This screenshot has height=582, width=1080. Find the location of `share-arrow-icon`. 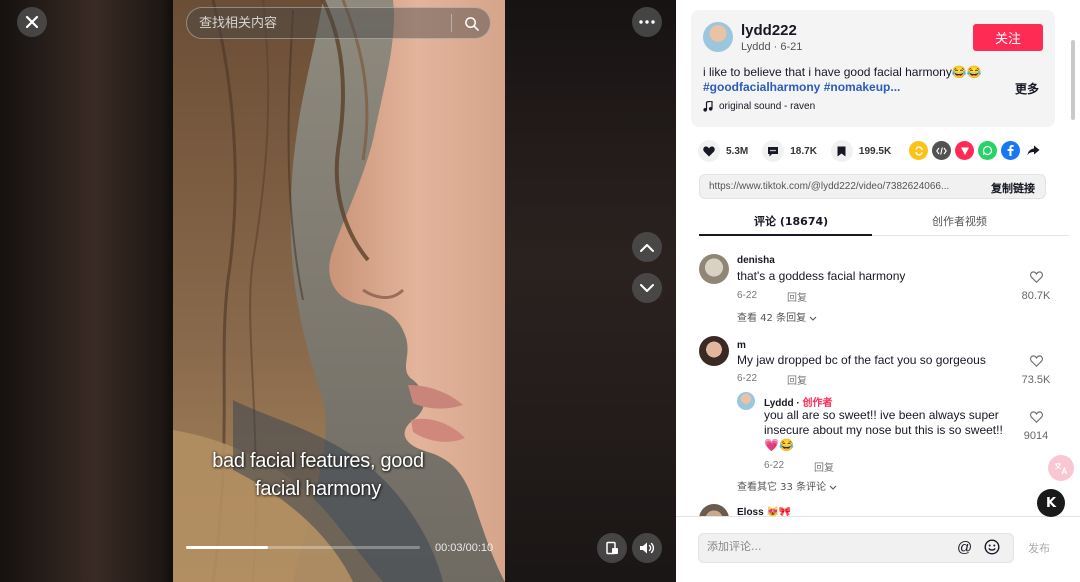

share-arrow-icon is located at coordinates (1033, 150).